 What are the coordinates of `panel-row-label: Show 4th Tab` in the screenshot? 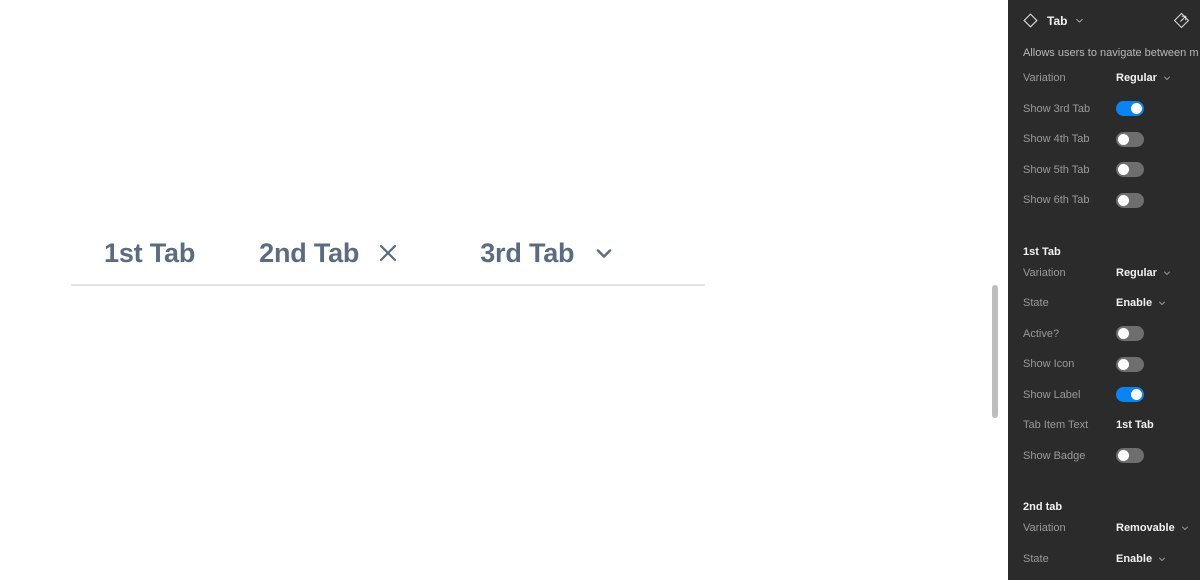 It's located at (1056, 139).